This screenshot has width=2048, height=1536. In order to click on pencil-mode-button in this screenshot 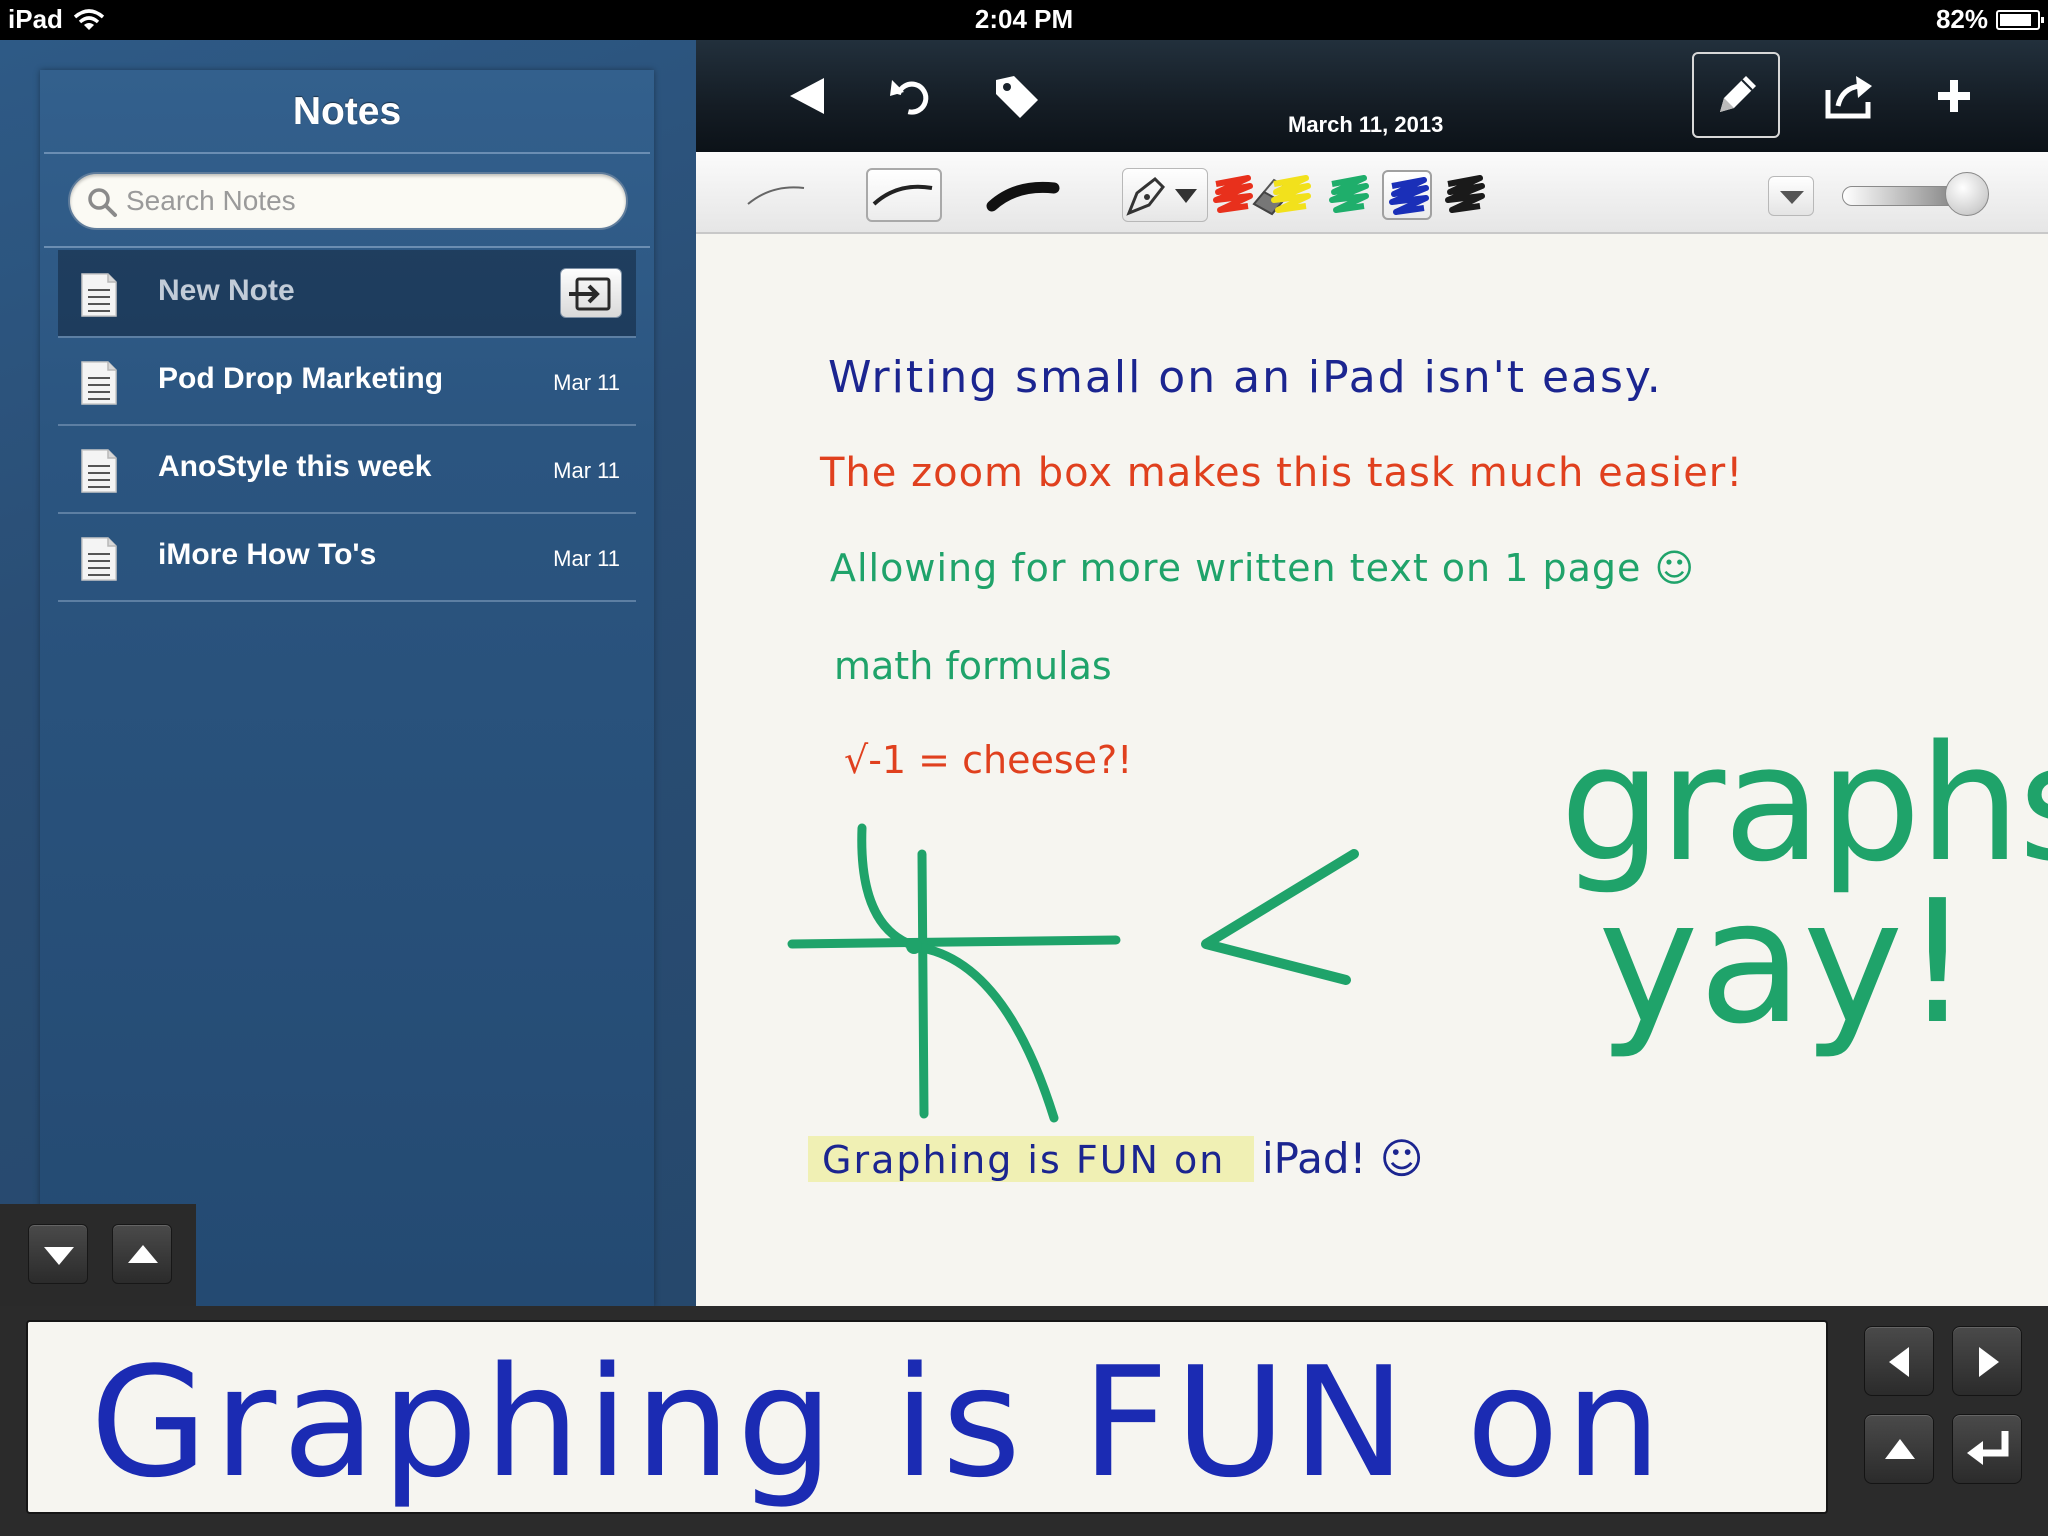, I will do `click(1736, 95)`.